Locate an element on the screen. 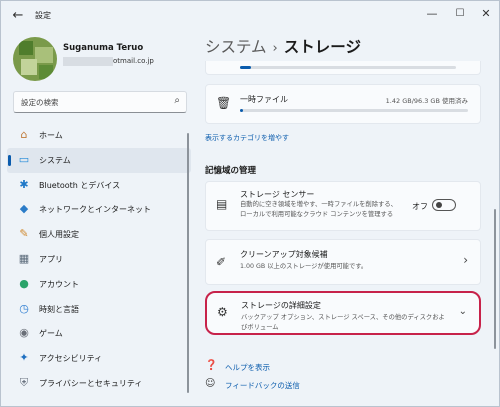 This screenshot has width=500, height=407. help-icon: ❓ is located at coordinates (211, 365).